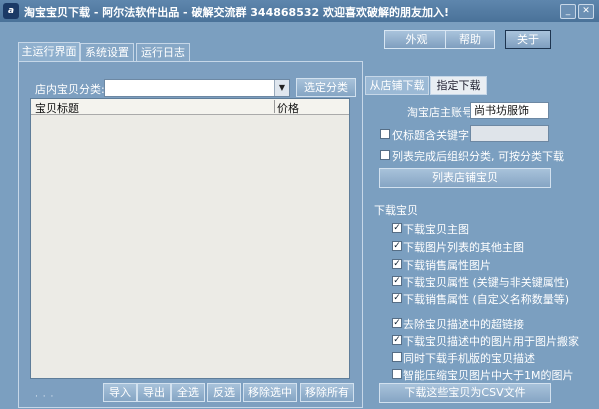 The image size is (599, 409). Describe the element at coordinates (163, 52) in the screenshot. I see `tab-log: 运行日志` at that location.